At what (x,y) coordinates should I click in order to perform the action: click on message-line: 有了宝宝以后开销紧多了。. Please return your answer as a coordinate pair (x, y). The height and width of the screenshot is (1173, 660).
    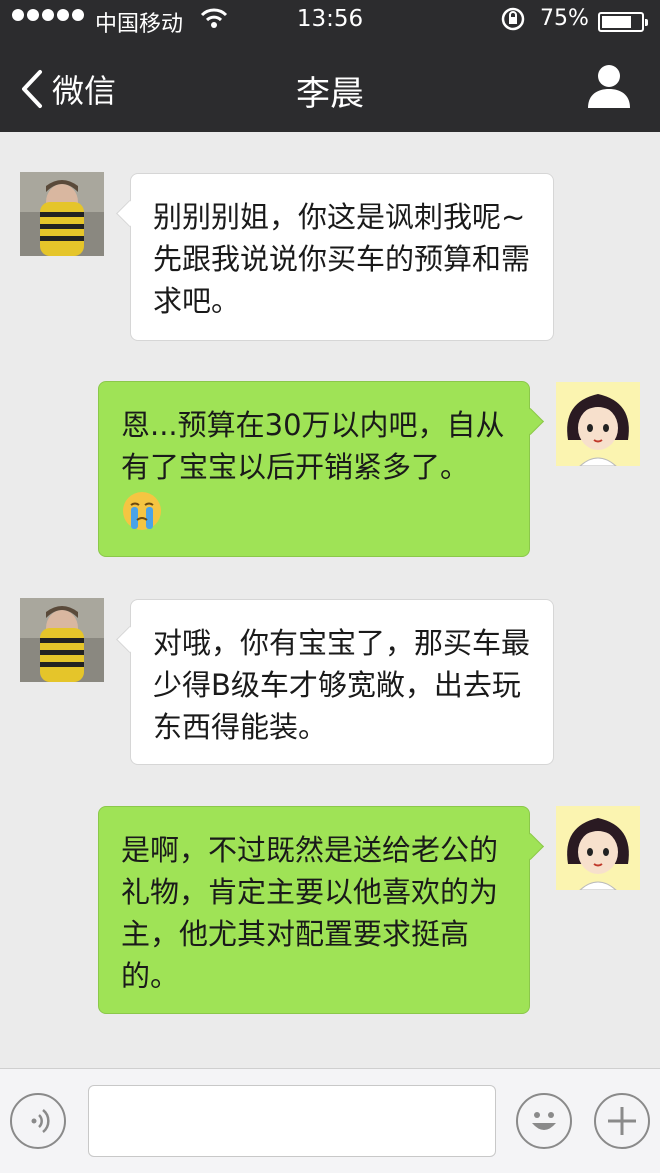
    Looking at the image, I should click on (295, 467).